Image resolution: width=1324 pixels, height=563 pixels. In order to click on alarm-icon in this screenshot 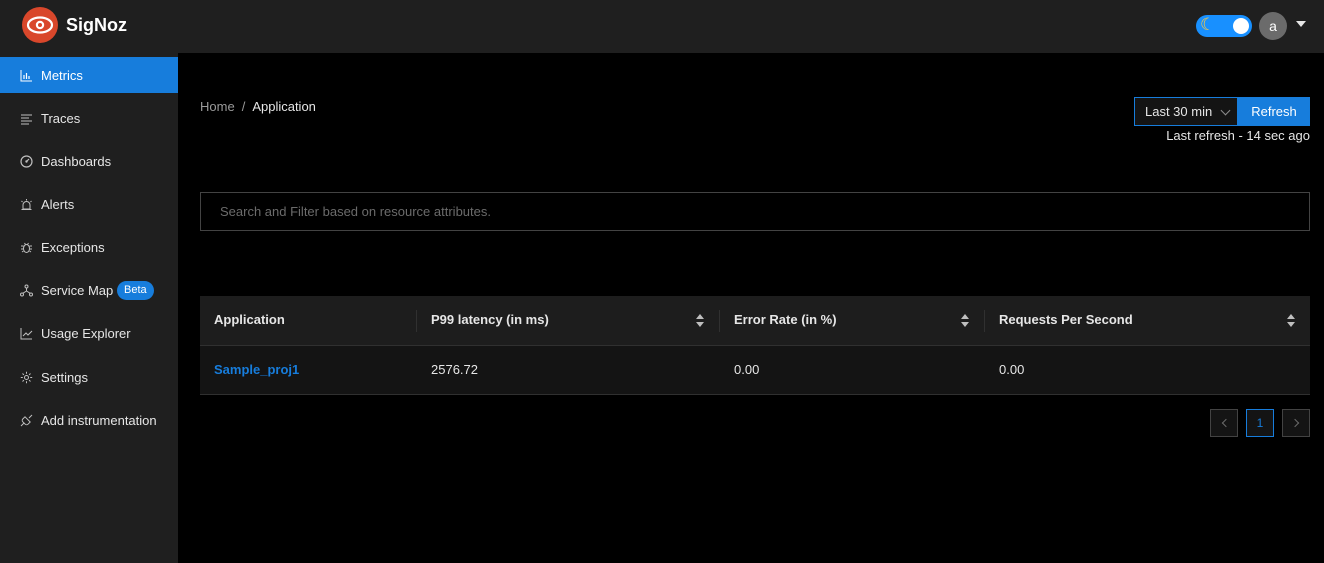, I will do `click(26, 204)`.